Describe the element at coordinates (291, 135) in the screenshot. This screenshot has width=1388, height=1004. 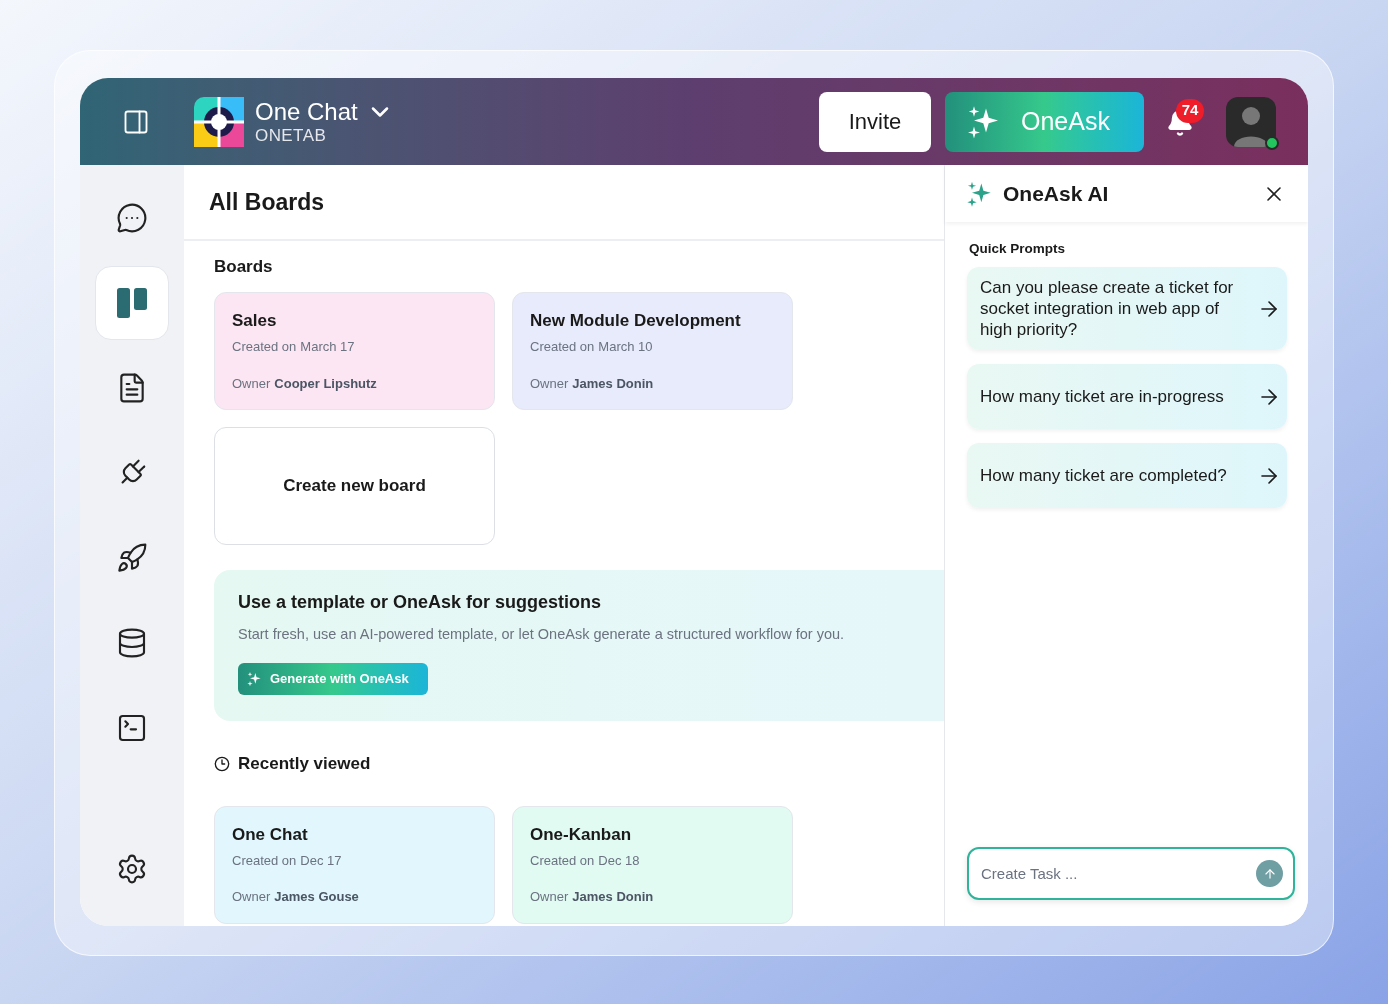
I see `workspace-name: ONETAB` at that location.